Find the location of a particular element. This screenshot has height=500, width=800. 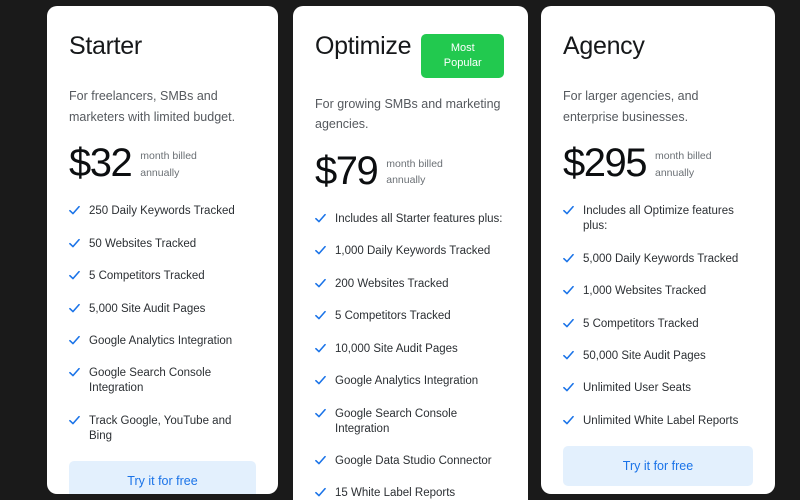

feature-item: Unlimited White Label Reports is located at coordinates (658, 421).